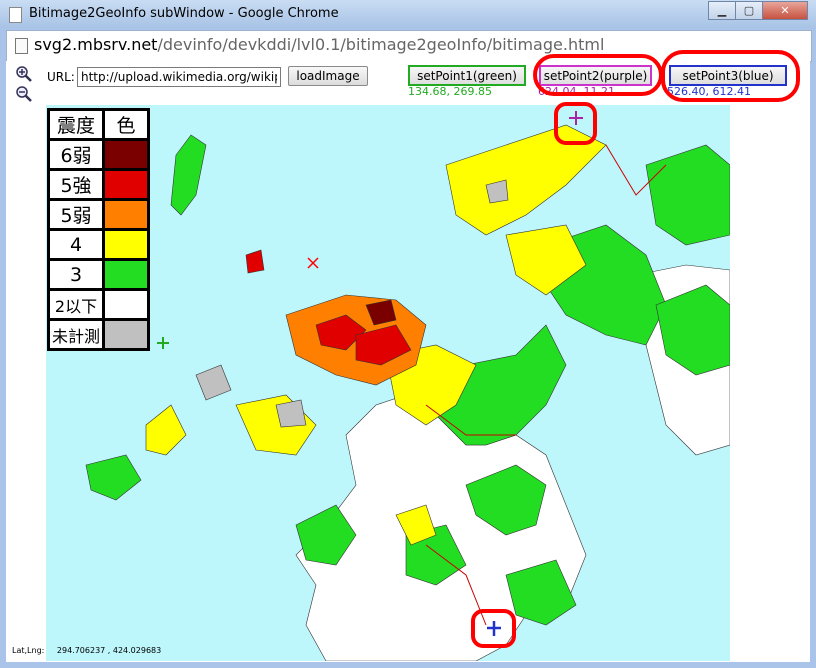 The image size is (816, 668). What do you see at coordinates (598, 75) in the screenshot?
I see `highlight-ring-point2-button` at bounding box center [598, 75].